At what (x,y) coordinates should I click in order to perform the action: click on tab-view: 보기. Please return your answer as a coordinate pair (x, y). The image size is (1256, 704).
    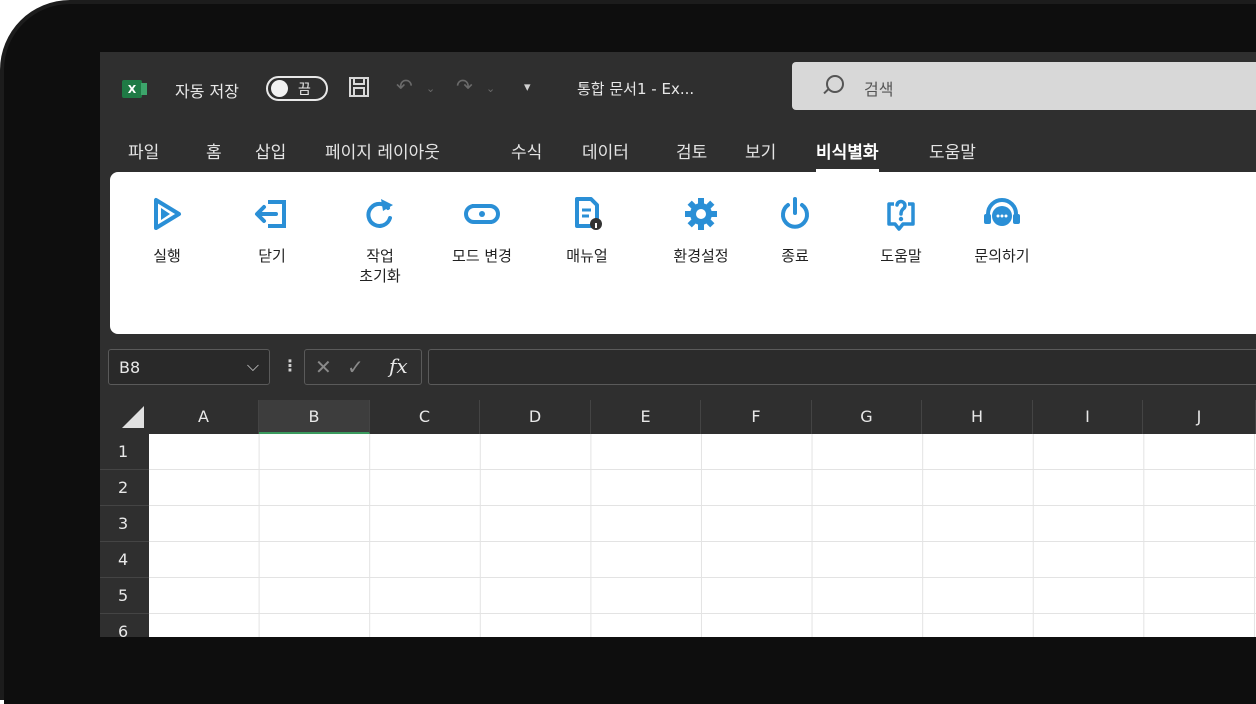
    Looking at the image, I should click on (760, 150).